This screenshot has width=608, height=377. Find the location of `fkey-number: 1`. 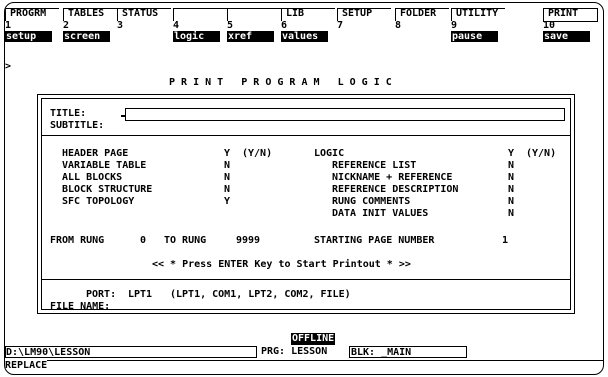

fkey-number: 1 is located at coordinates (8, 25).